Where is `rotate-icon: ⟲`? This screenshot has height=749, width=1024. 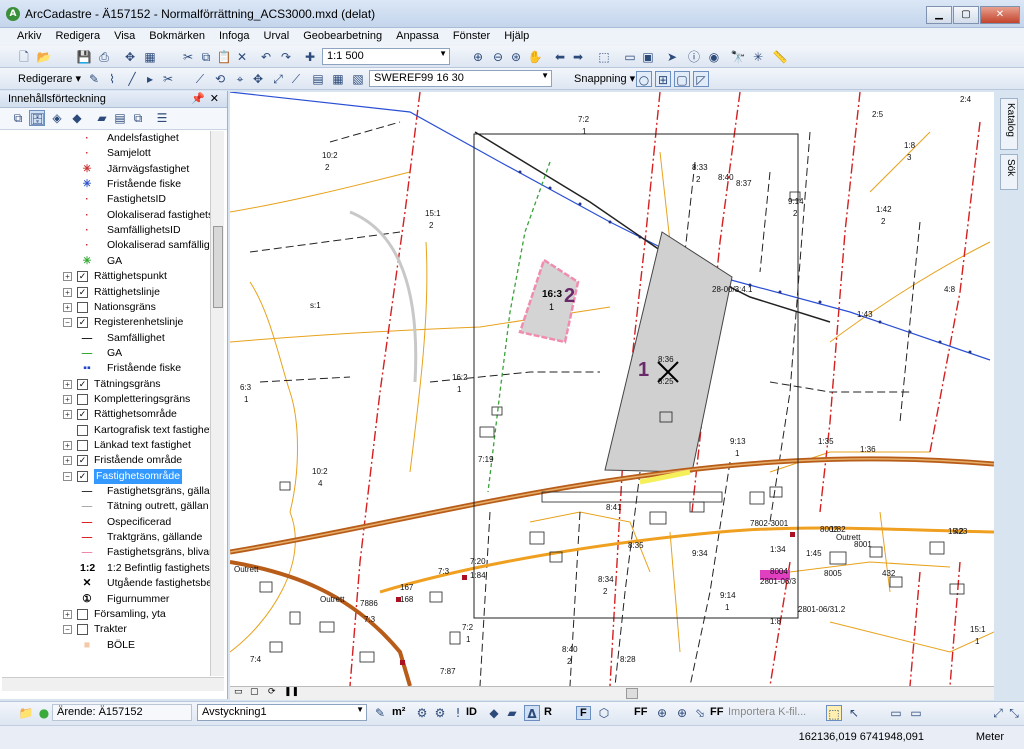
rotate-icon: ⟲ is located at coordinates (220, 79).